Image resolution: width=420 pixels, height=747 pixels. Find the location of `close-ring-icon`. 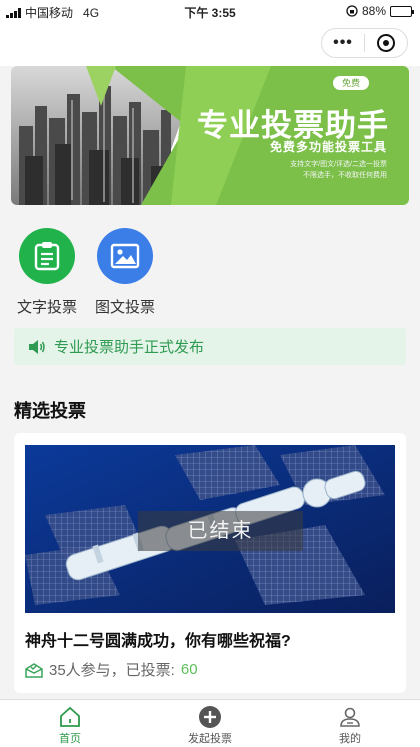

close-ring-icon is located at coordinates (386, 43).